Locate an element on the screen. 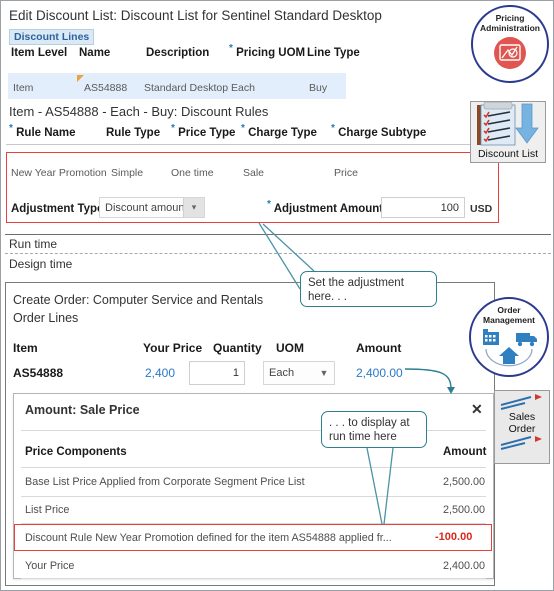  cell-item-level: Item is located at coordinates (23, 88).